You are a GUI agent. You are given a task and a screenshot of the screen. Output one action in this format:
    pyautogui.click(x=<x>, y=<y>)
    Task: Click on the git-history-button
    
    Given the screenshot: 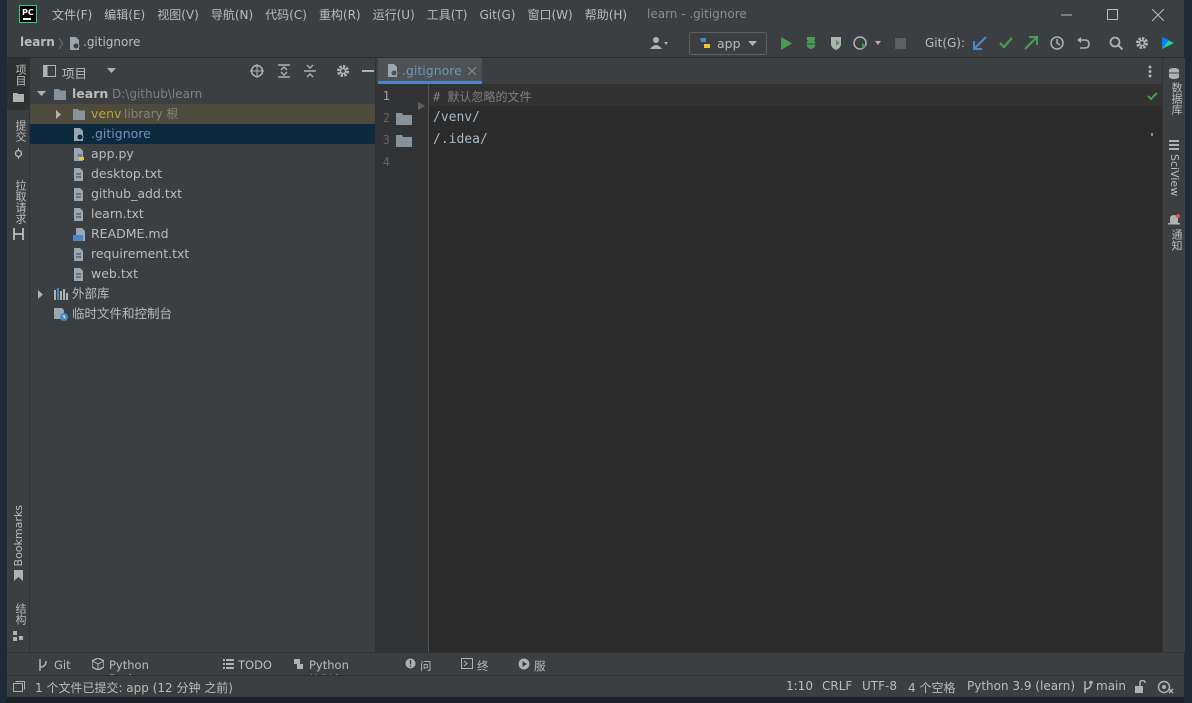 What is the action you would take?
    pyautogui.click(x=1057, y=43)
    